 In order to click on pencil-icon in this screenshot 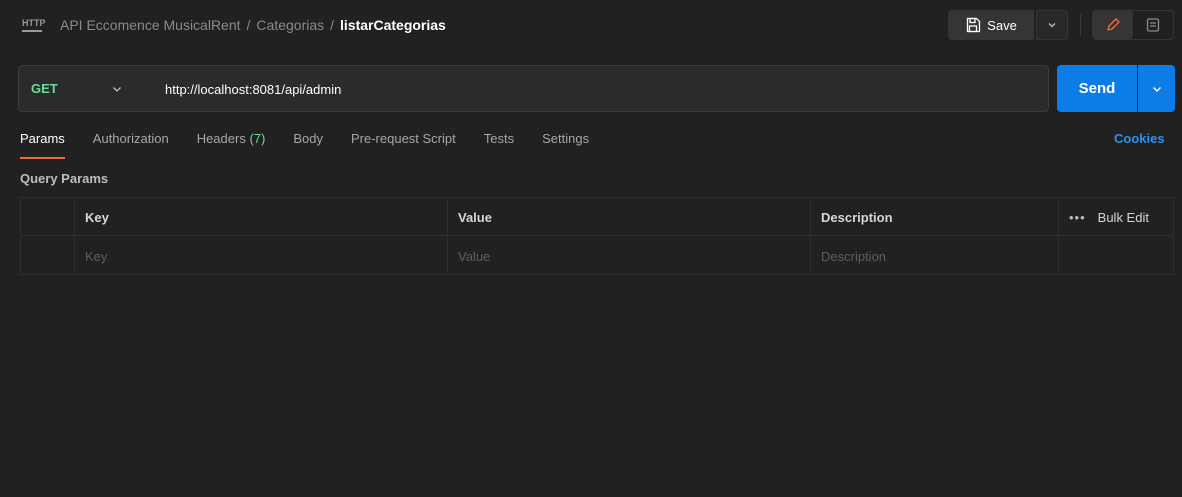, I will do `click(1113, 24)`.